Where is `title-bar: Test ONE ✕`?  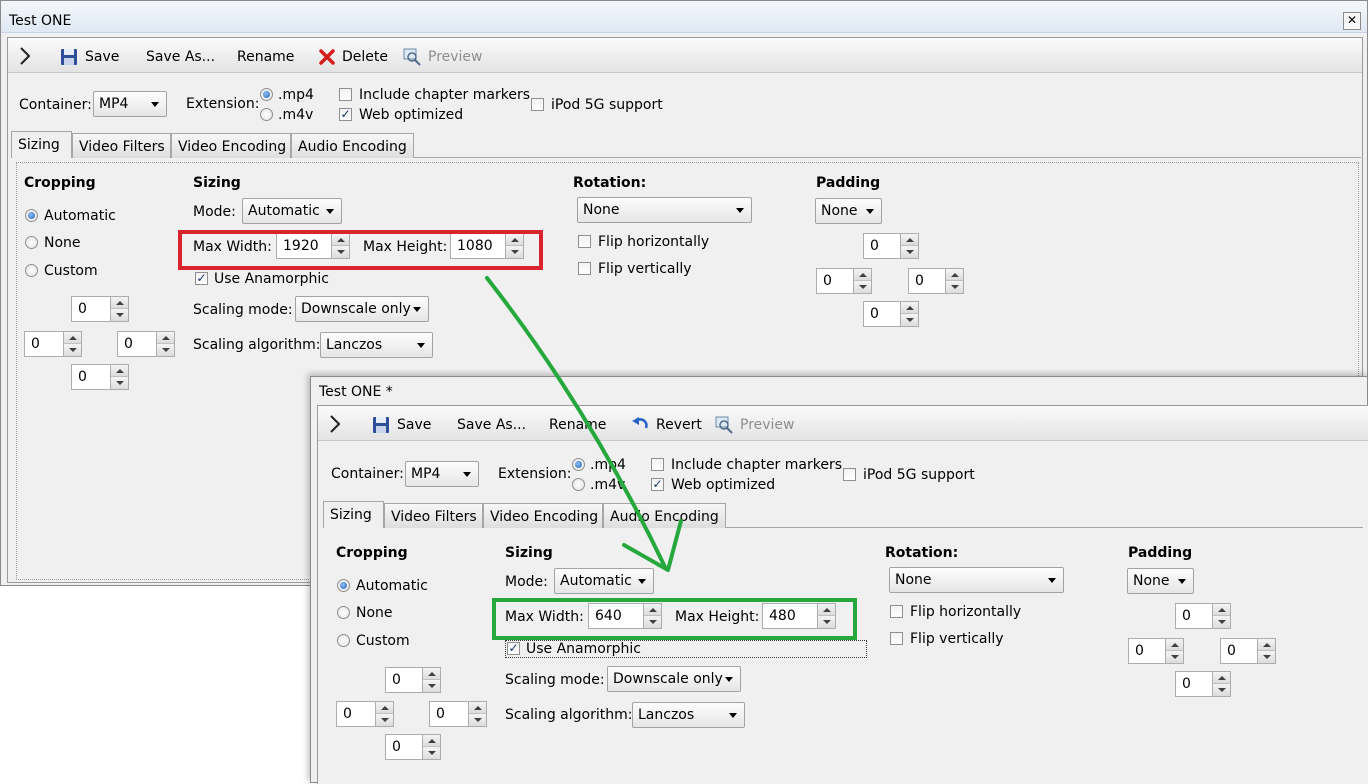
title-bar: Test ONE ✕ is located at coordinates (684, 17).